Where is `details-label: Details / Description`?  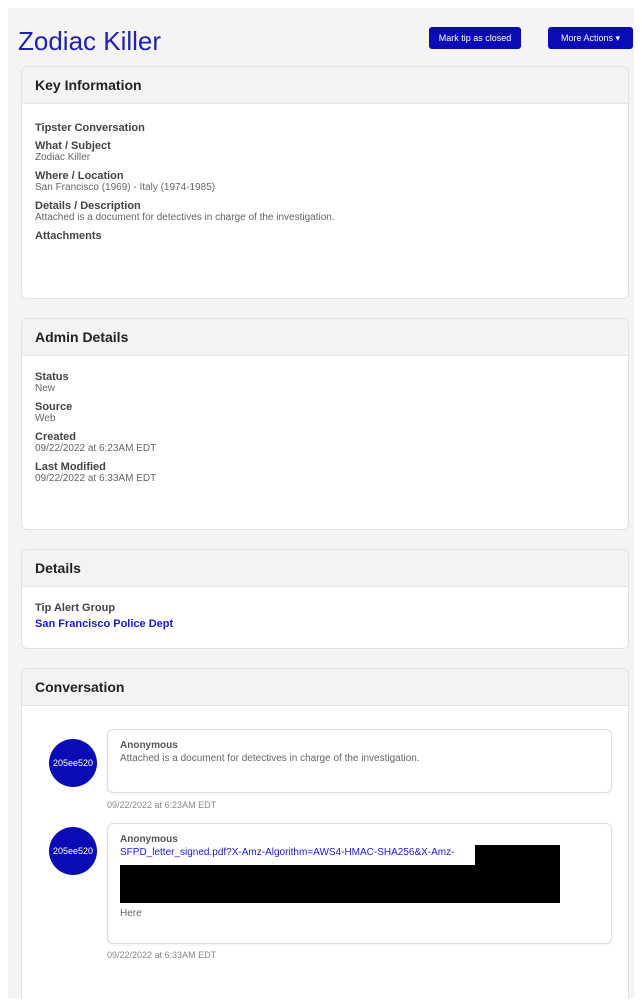
details-label: Details / Description is located at coordinates (88, 206).